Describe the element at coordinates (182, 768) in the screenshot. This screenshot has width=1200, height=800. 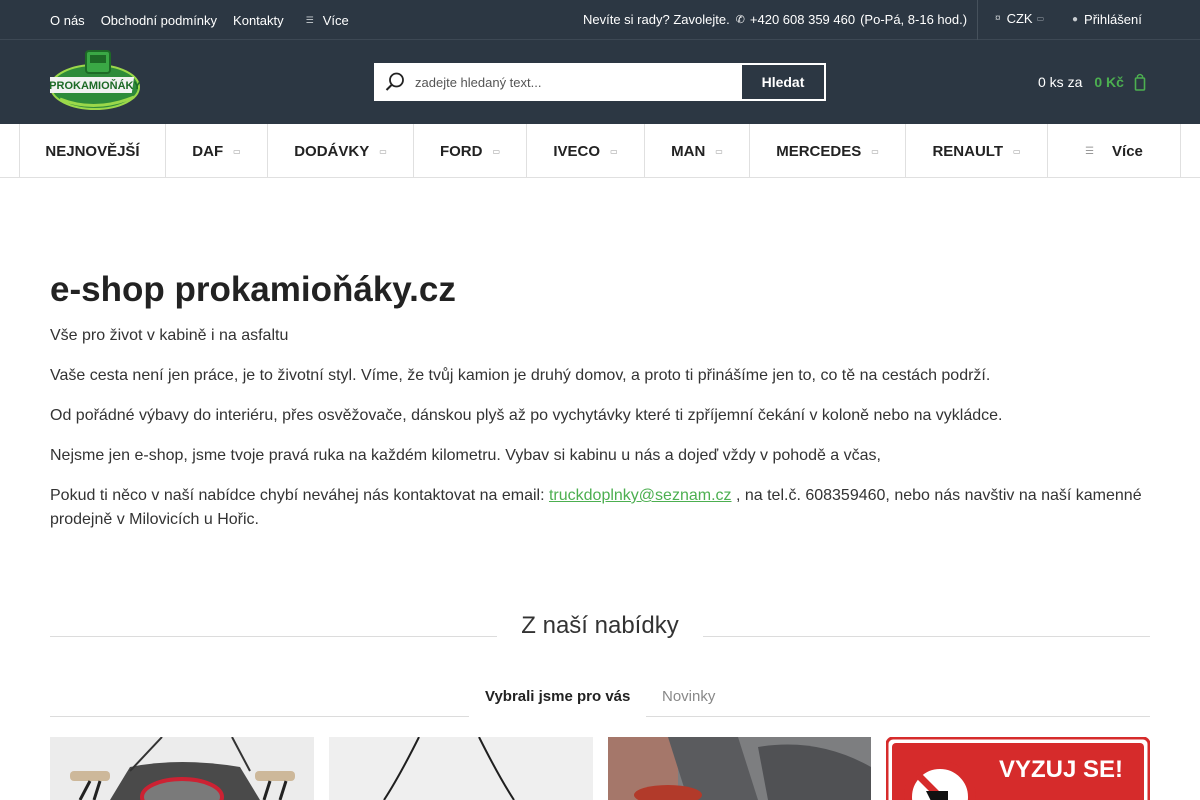
I see `product-image-pennant` at that location.